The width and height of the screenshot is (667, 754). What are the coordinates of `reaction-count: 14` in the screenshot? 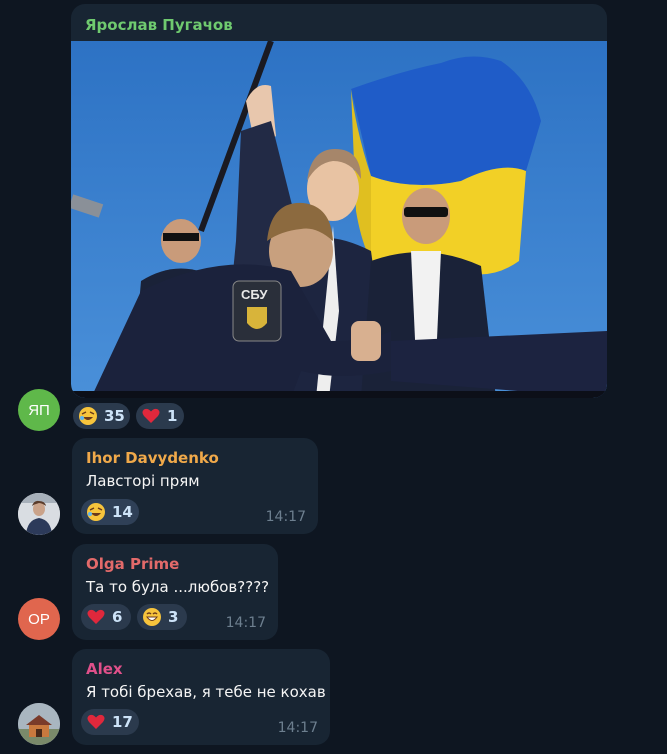 It's located at (122, 512).